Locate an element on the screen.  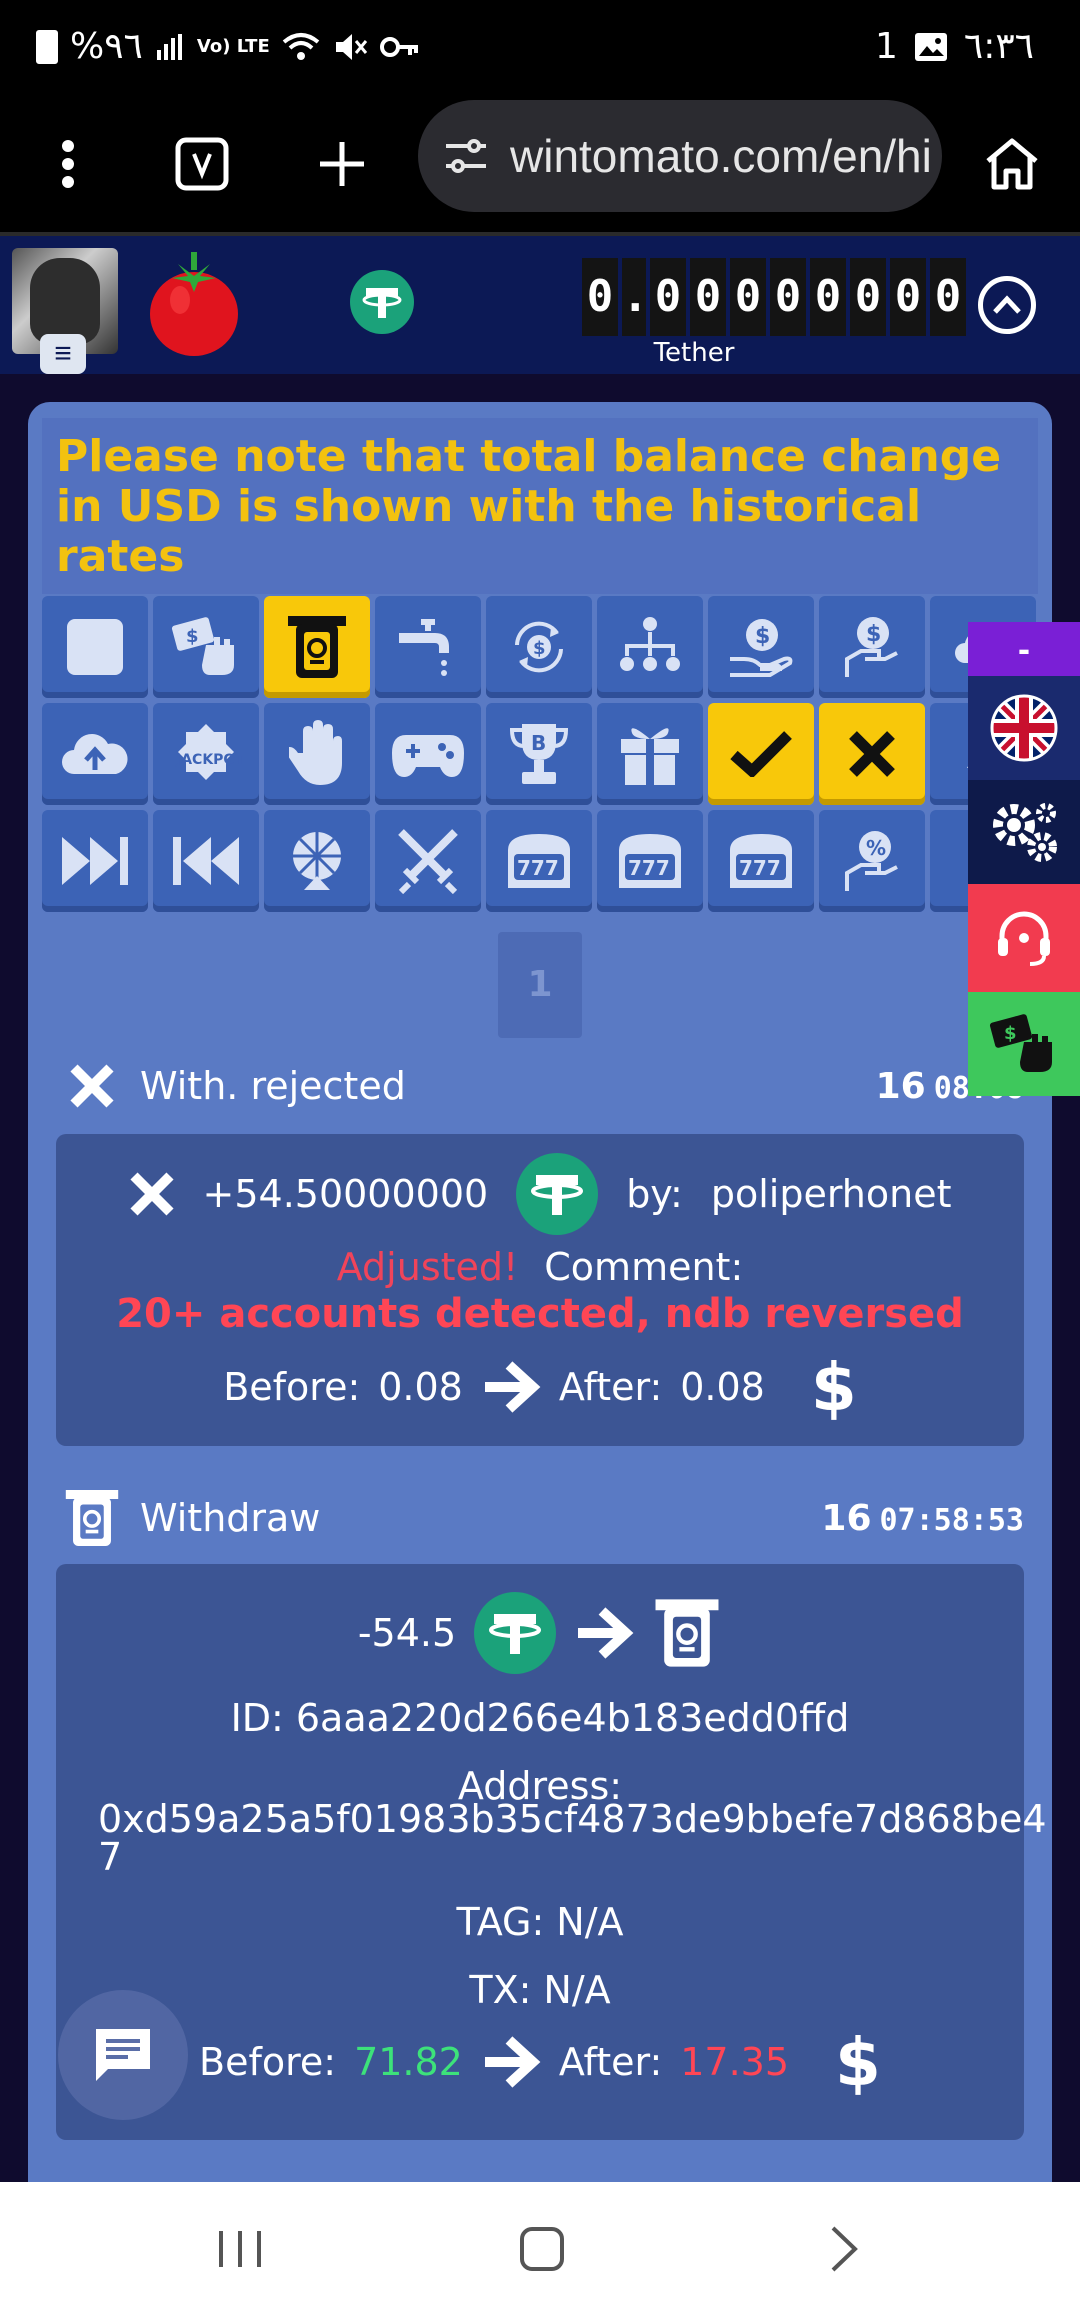
cloud-upload-icon is located at coordinates (95, 754).